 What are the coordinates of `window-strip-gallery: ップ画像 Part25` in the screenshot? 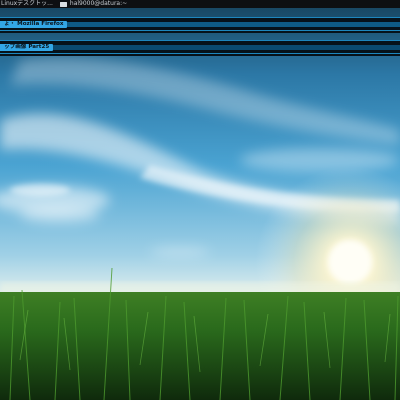 It's located at (200, 48).